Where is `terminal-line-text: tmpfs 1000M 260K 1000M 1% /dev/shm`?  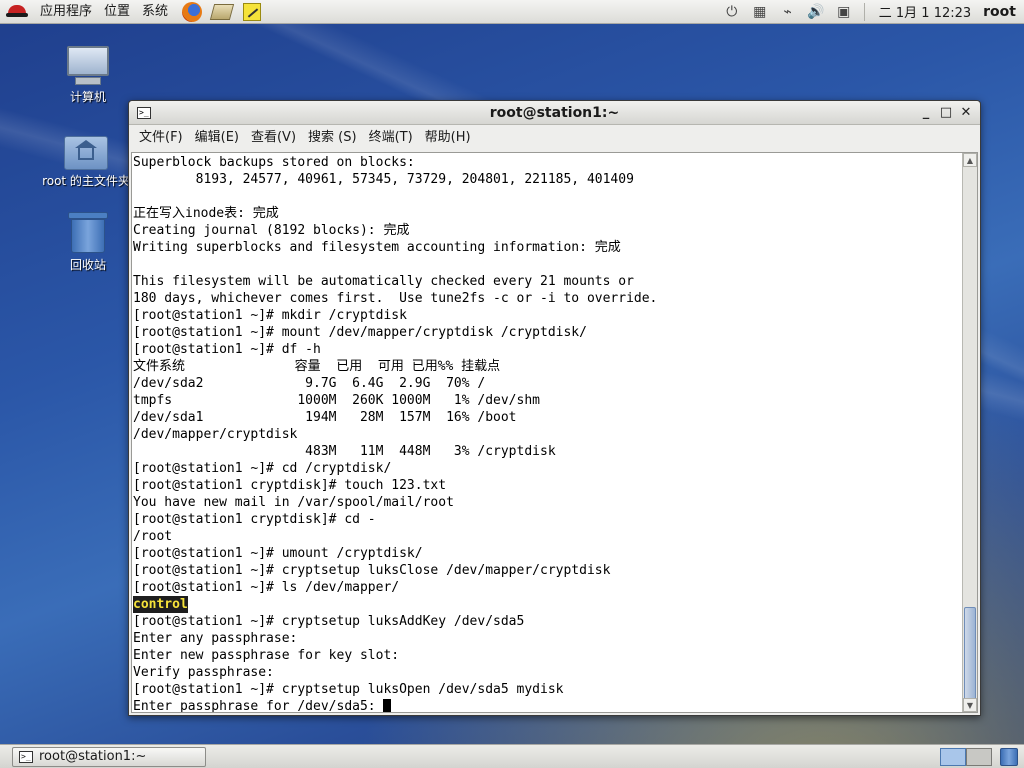 terminal-line-text: tmpfs 1000M 260K 1000M 1% /dev/shm is located at coordinates (336, 400).